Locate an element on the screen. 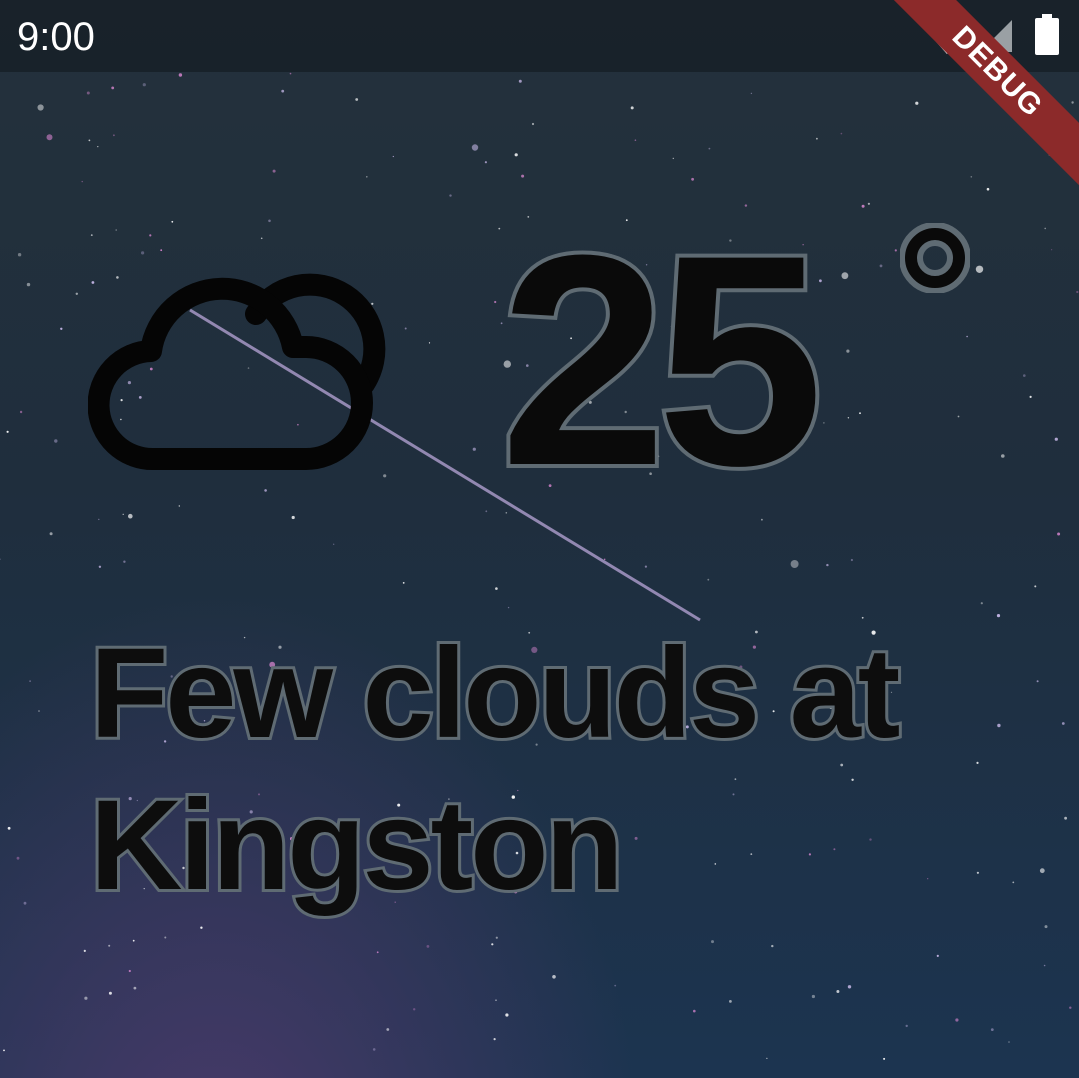 Image resolution: width=1079 pixels, height=1078 pixels. cellular-signal-icon is located at coordinates (996, 36).